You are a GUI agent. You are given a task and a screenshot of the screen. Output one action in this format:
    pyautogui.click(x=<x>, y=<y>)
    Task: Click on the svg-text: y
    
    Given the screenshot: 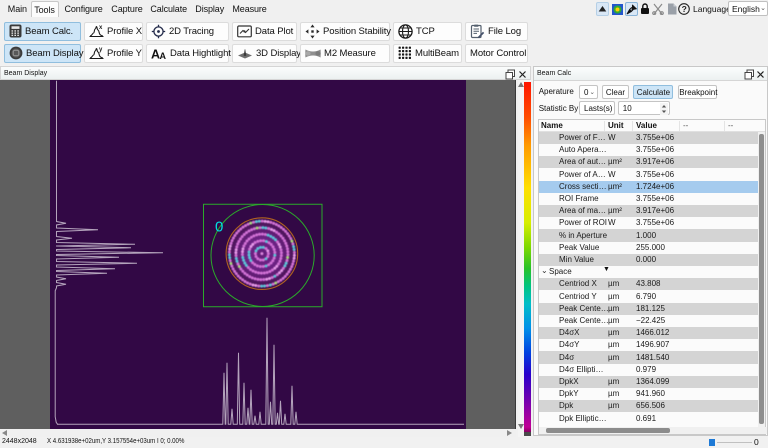 What is the action you would take?
    pyautogui.click(x=101, y=50)
    